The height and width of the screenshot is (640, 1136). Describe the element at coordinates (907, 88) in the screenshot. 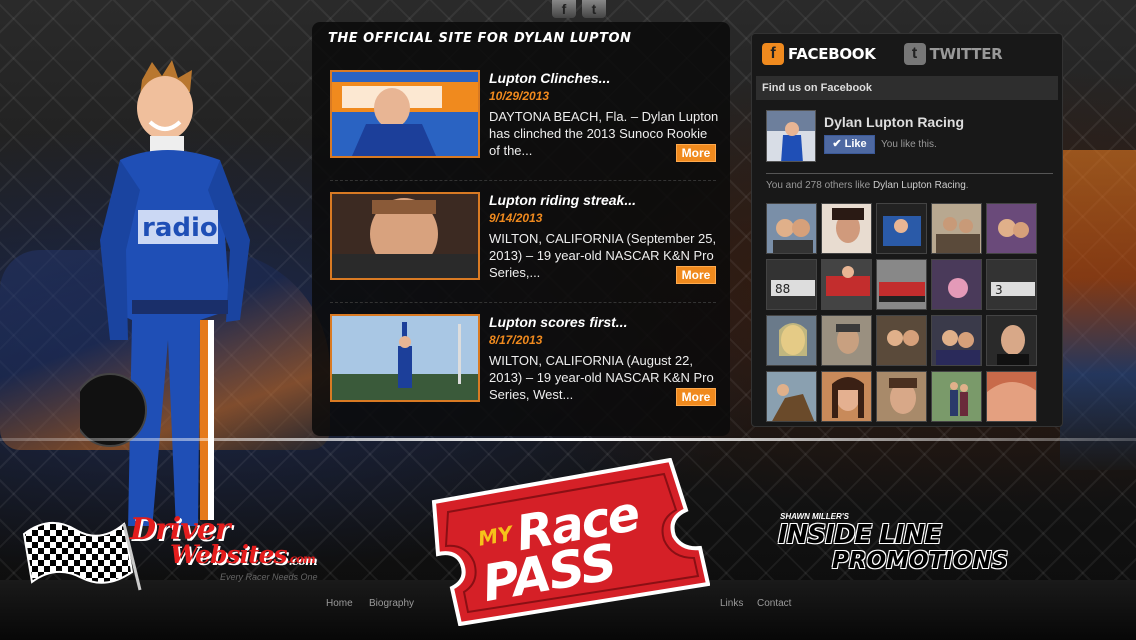

I see `find-us-header: Find us on Facebook` at that location.